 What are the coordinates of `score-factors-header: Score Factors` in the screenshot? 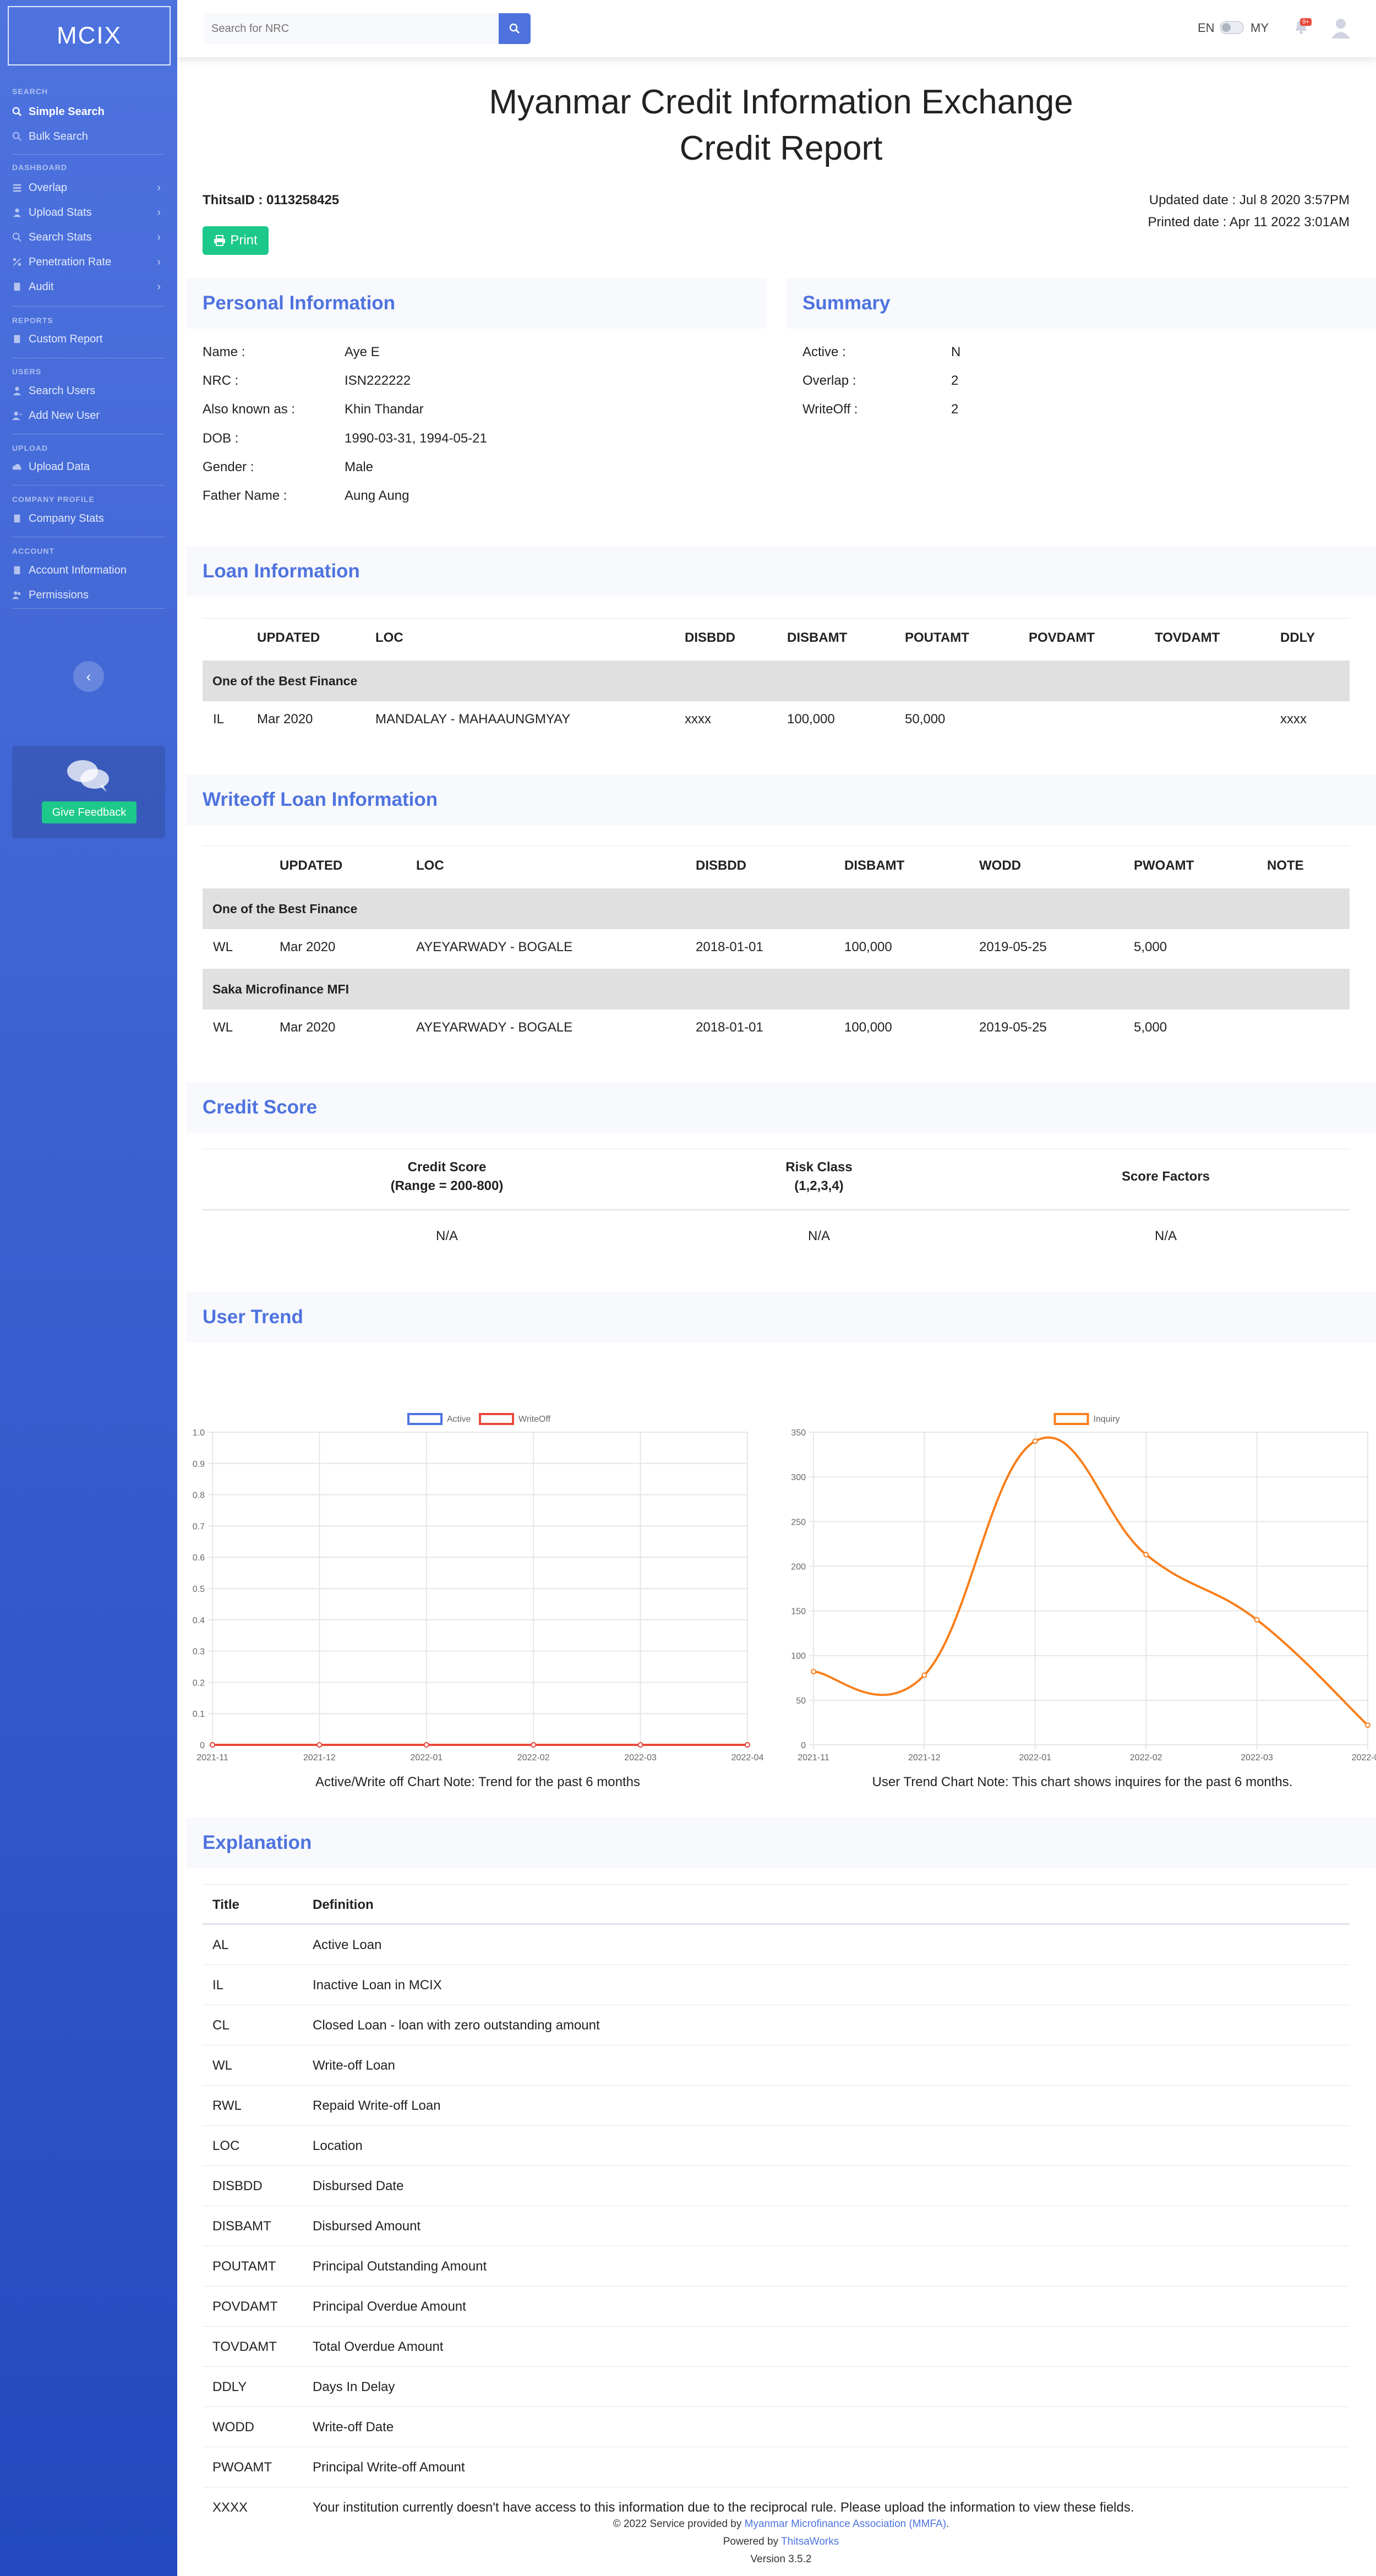 It's located at (1165, 1176).